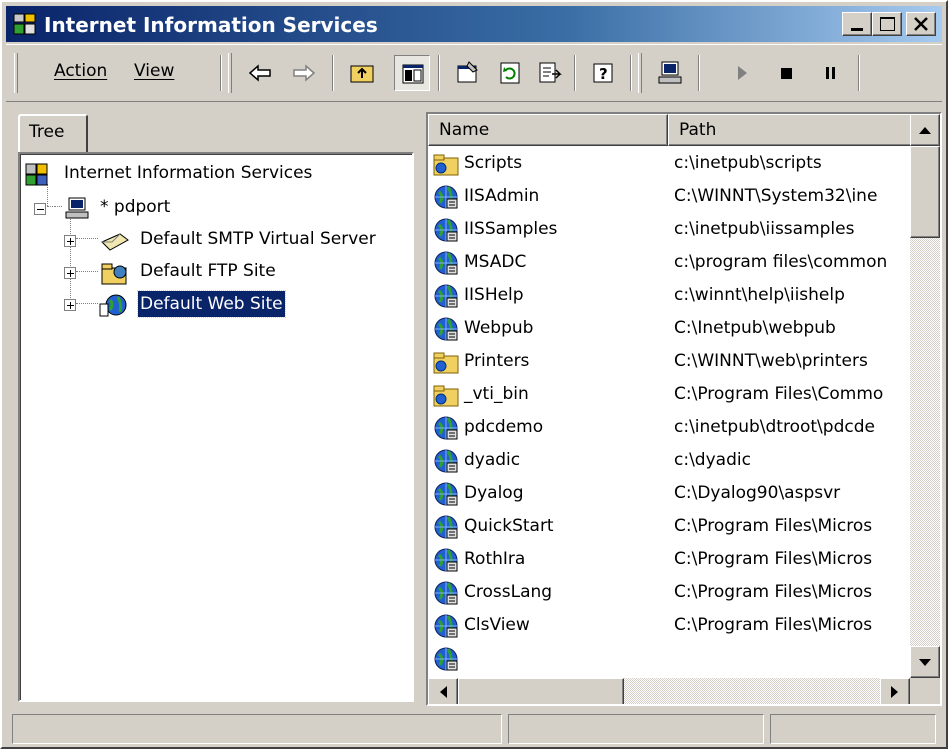 The width and height of the screenshot is (948, 749). What do you see at coordinates (53, 134) in the screenshot?
I see `tab-tree: Tree` at bounding box center [53, 134].